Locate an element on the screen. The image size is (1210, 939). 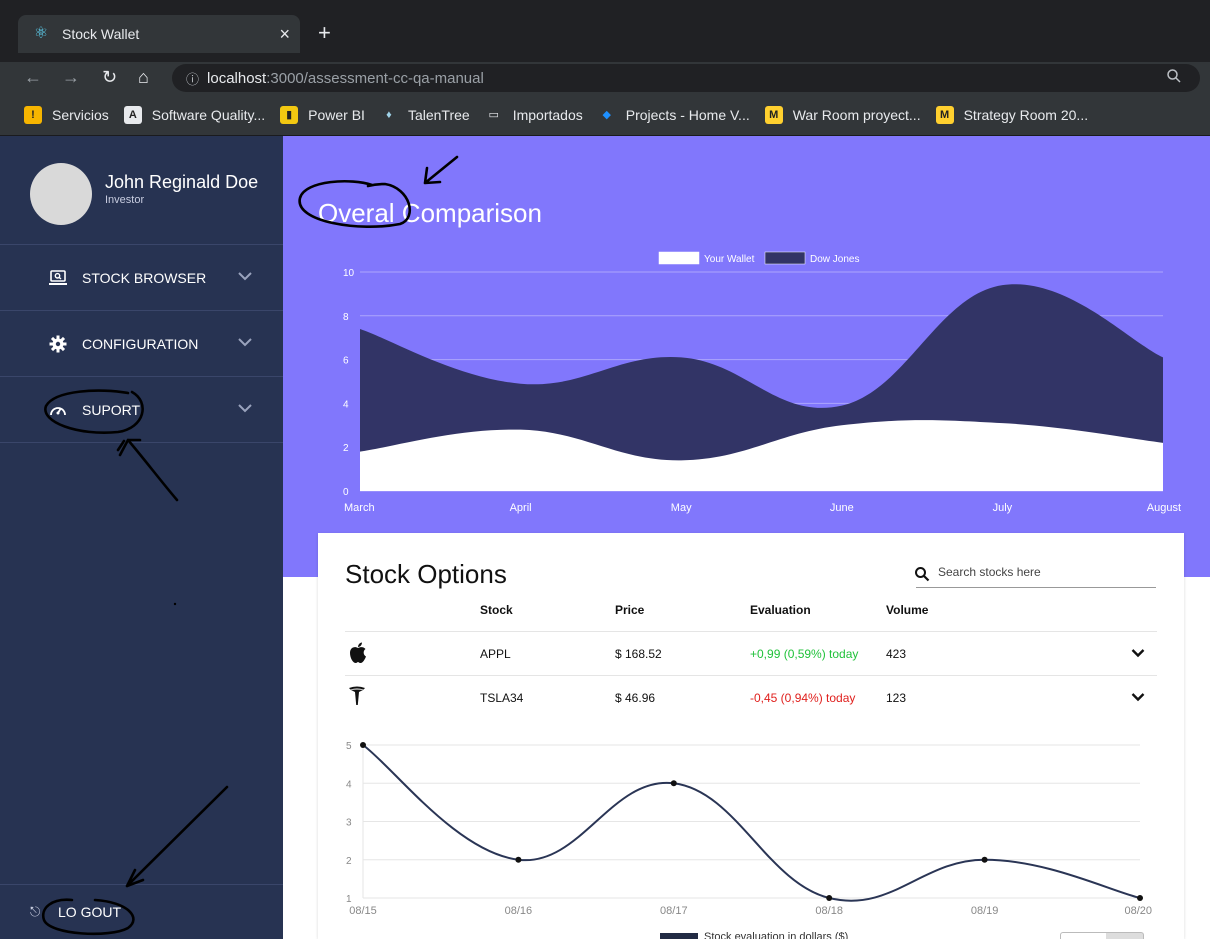
table-row: APPL $ 168.52 +0,99 (0,59%) today 423 is located at coordinates (751, 653).